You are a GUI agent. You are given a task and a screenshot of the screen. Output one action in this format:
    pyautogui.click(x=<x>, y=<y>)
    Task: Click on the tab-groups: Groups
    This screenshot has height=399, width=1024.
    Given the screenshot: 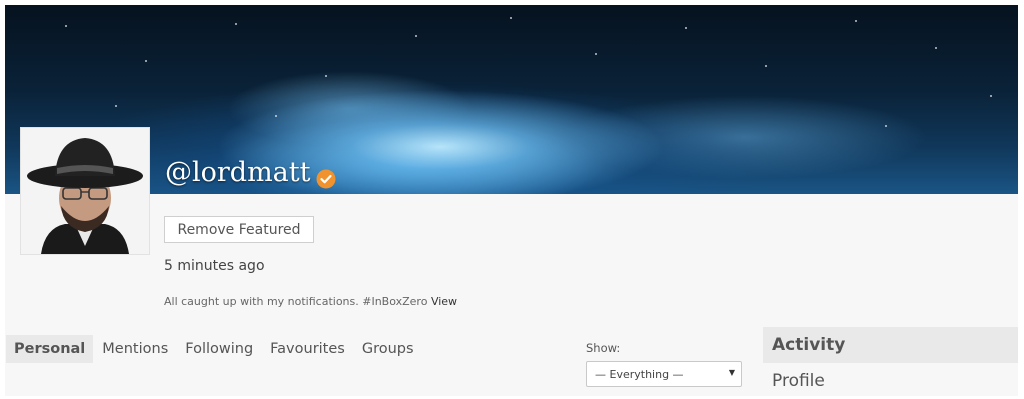 What is the action you would take?
    pyautogui.click(x=388, y=349)
    